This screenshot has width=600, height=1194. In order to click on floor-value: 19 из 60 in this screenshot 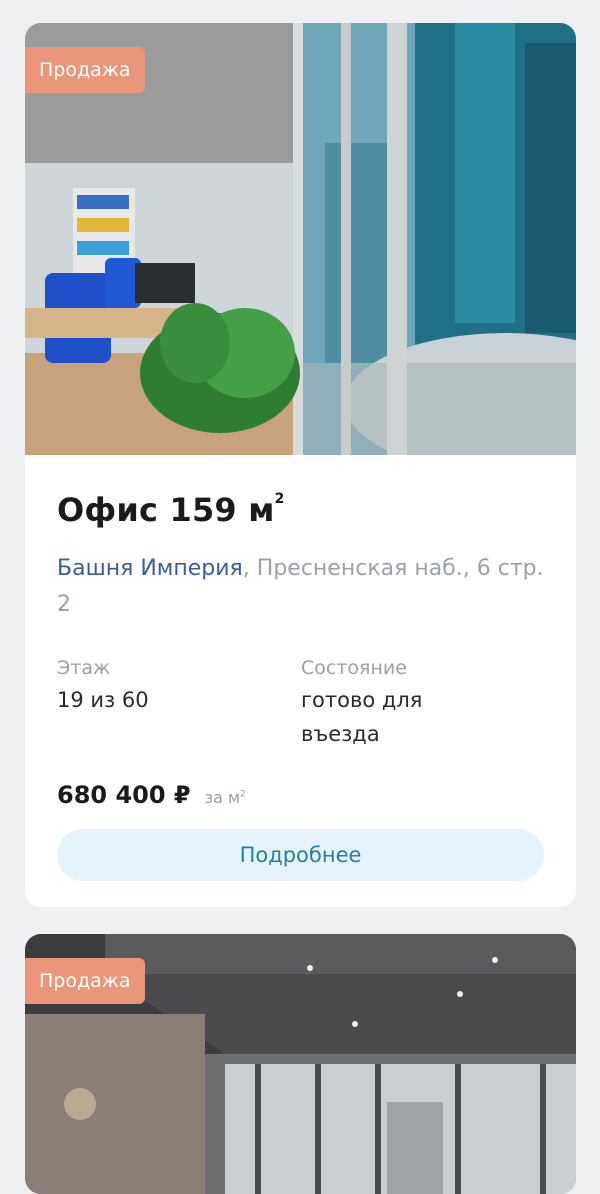, I will do `click(103, 700)`.